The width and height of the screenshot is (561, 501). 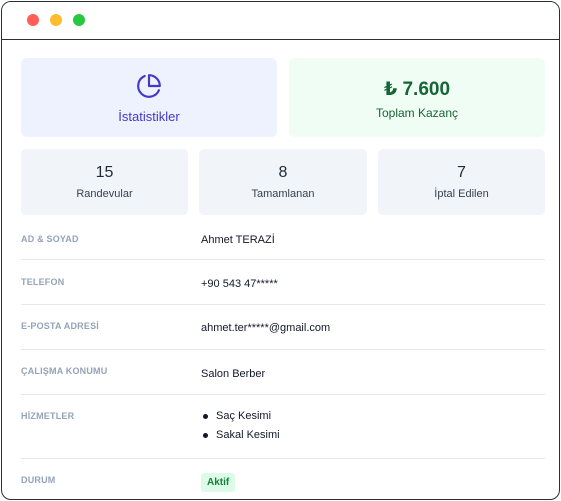 What do you see at coordinates (43, 282) in the screenshot?
I see `detail-label: TELEFON` at bounding box center [43, 282].